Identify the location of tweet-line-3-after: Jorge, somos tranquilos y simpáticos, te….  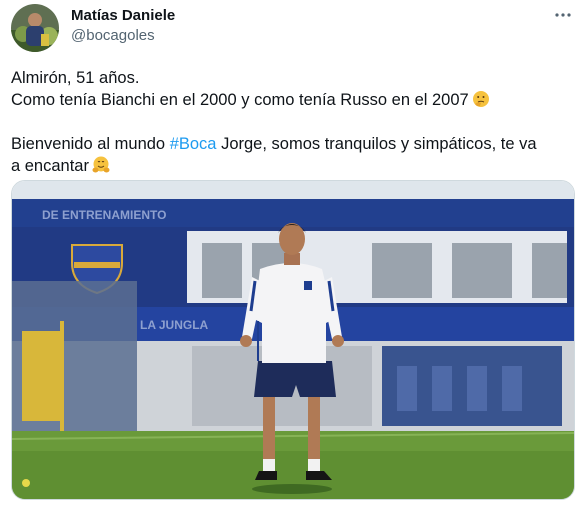
(376, 144).